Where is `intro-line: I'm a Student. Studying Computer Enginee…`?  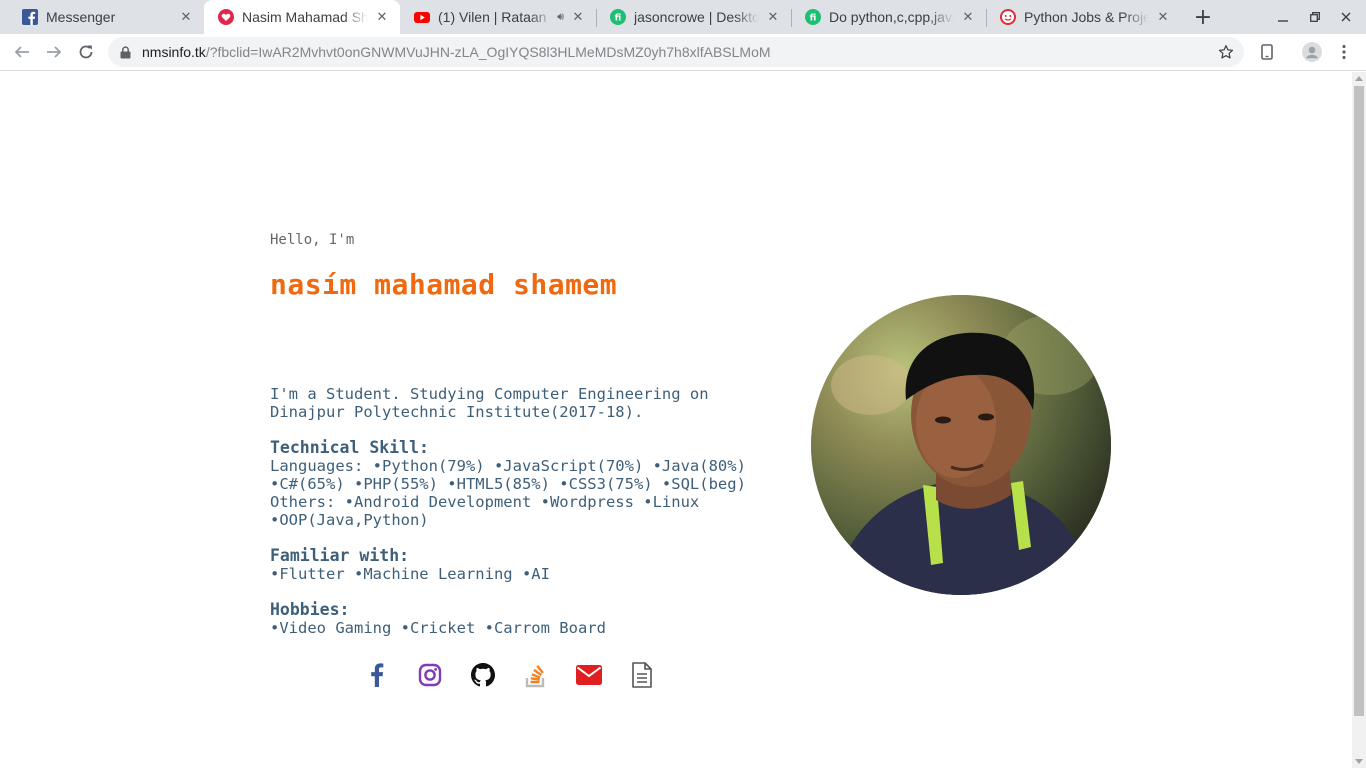
intro-line: I'm a Student. Studying Computer Enginee… is located at coordinates (489, 394).